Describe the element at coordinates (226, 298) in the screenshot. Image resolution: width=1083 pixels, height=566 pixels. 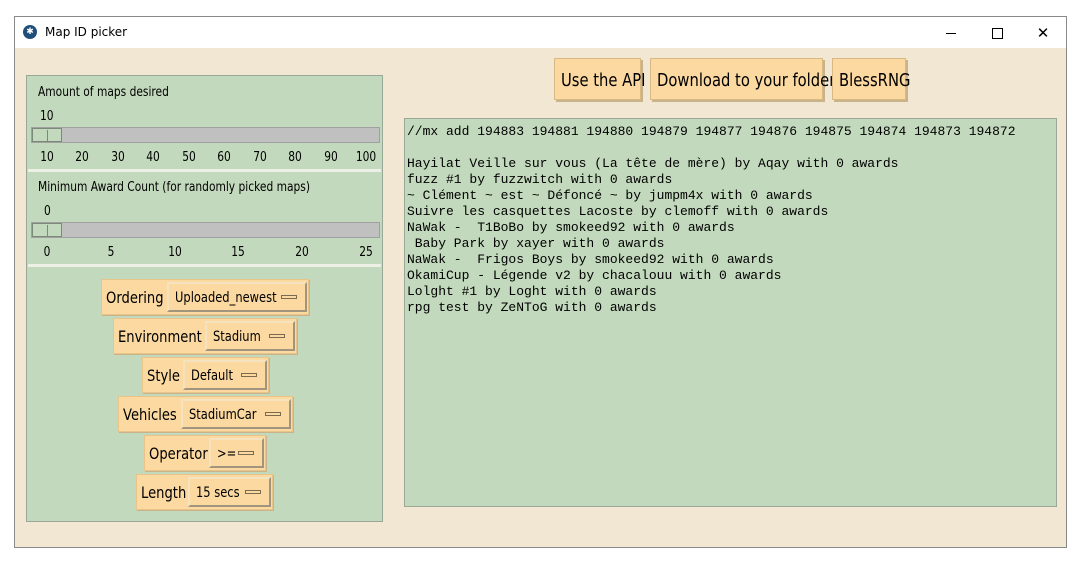
I see `ordering-value: Uploaded_newest` at that location.